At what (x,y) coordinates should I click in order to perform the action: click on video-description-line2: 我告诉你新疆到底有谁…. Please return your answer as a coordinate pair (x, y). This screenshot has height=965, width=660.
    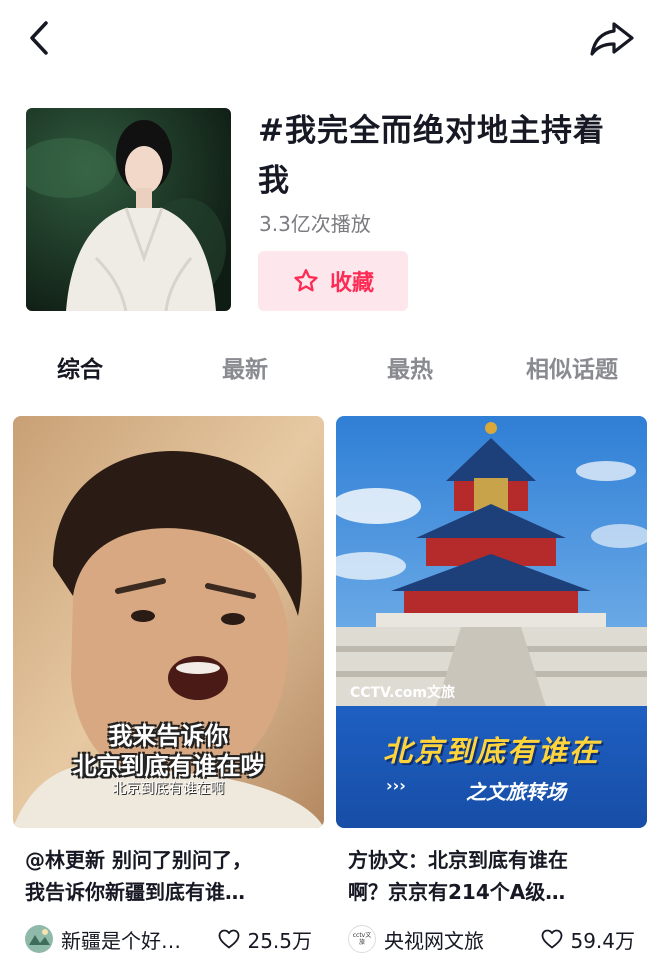
    Looking at the image, I should click on (135, 892).